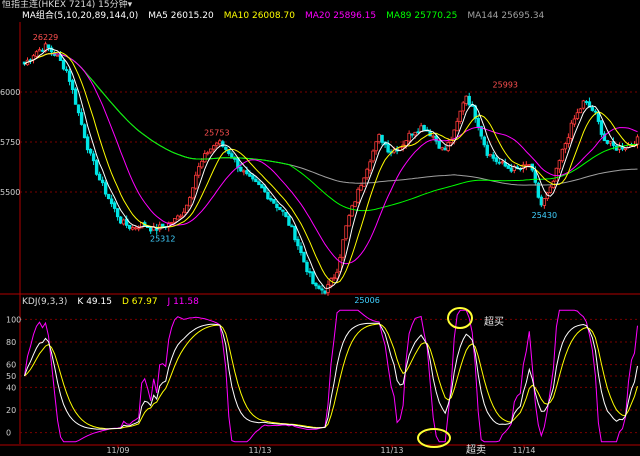 This screenshot has height=456, width=640. Describe the element at coordinates (45, 302) in the screenshot. I see `kdj-title: KDJ(9,3,3)` at that location.